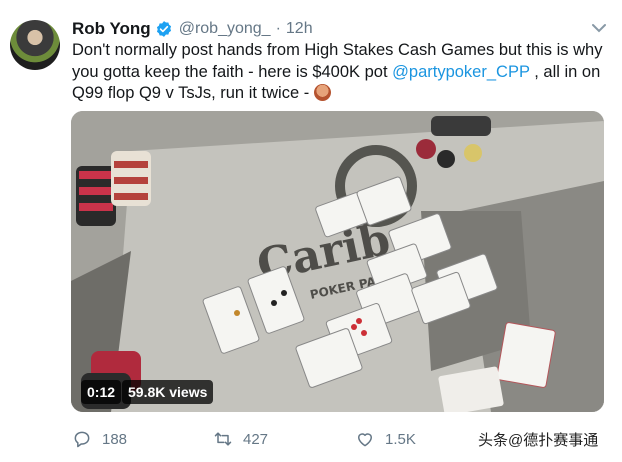 The height and width of the screenshot is (462, 622). Describe the element at coordinates (115, 439) in the screenshot. I see `reply-count: 188` at that location.